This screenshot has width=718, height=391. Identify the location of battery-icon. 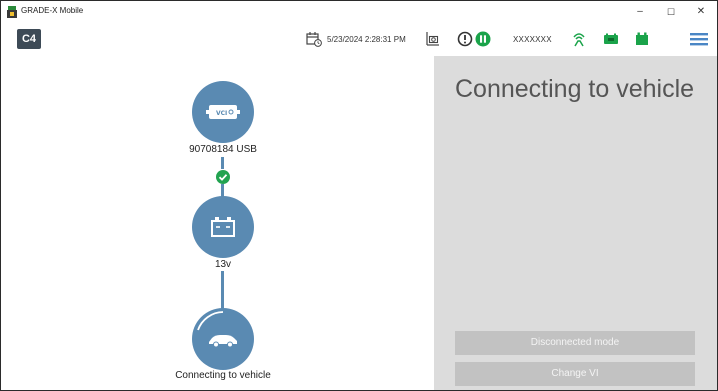
(642, 39).